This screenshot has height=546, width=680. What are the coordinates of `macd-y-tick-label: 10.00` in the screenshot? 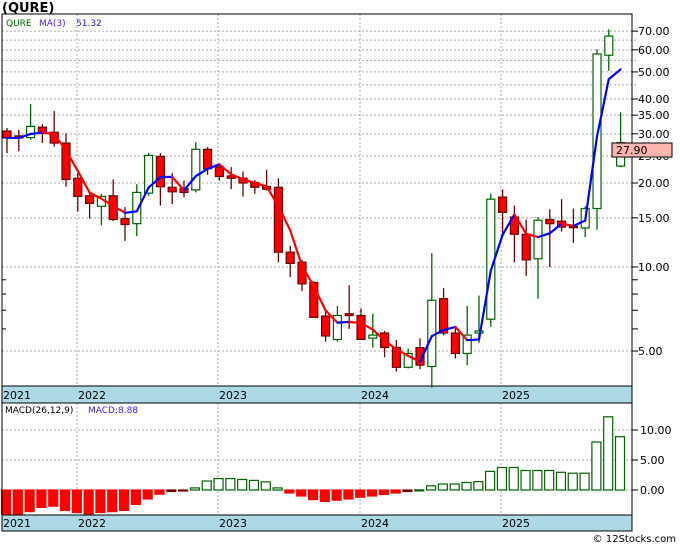 It's located at (656, 430).